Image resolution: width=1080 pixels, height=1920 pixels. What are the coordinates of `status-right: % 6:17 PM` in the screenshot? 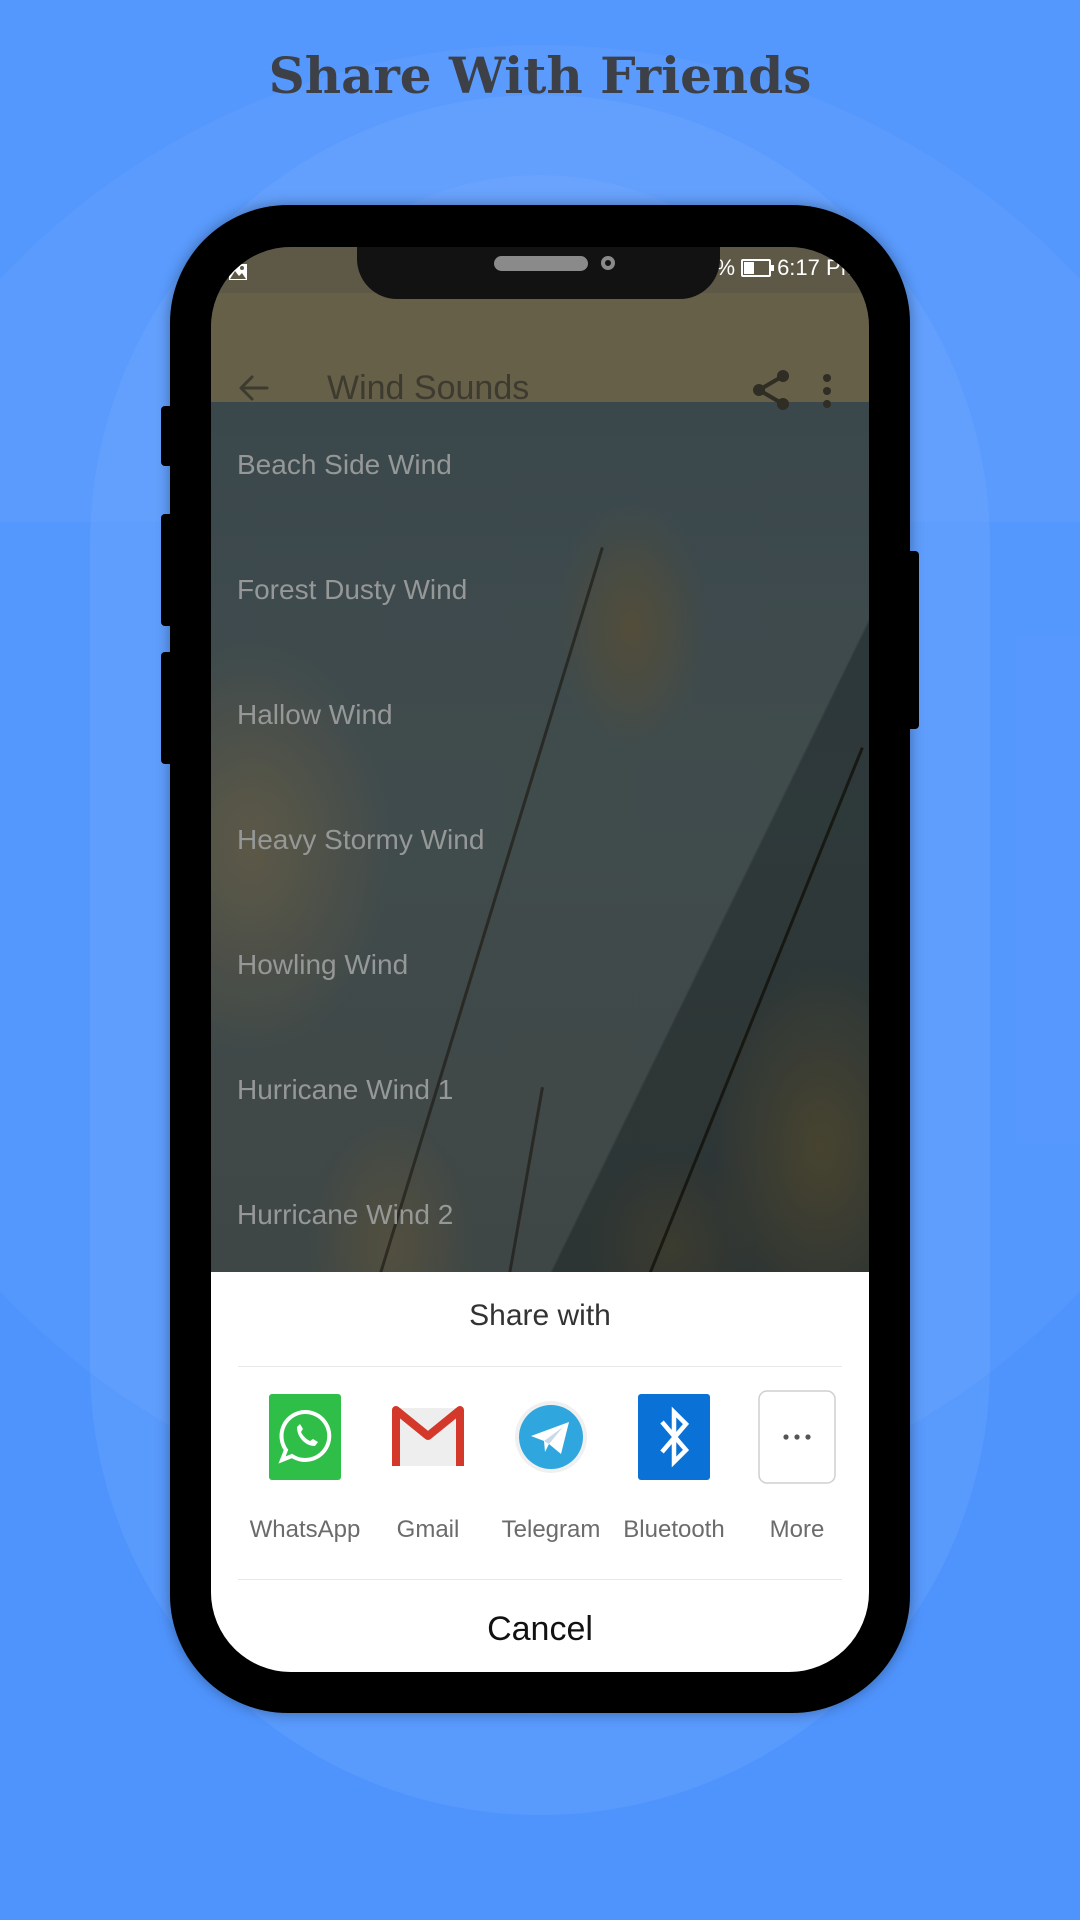 It's located at (788, 268).